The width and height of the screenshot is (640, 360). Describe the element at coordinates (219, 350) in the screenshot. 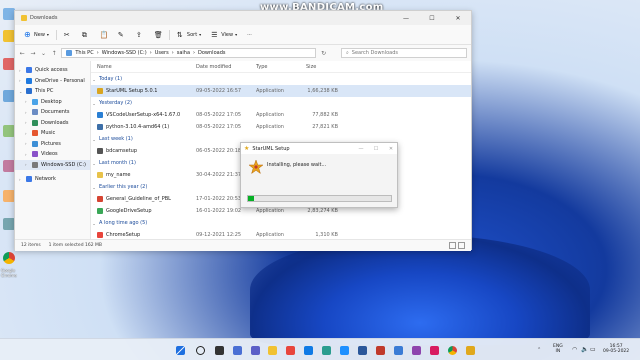

I see `task-view-icon` at that location.